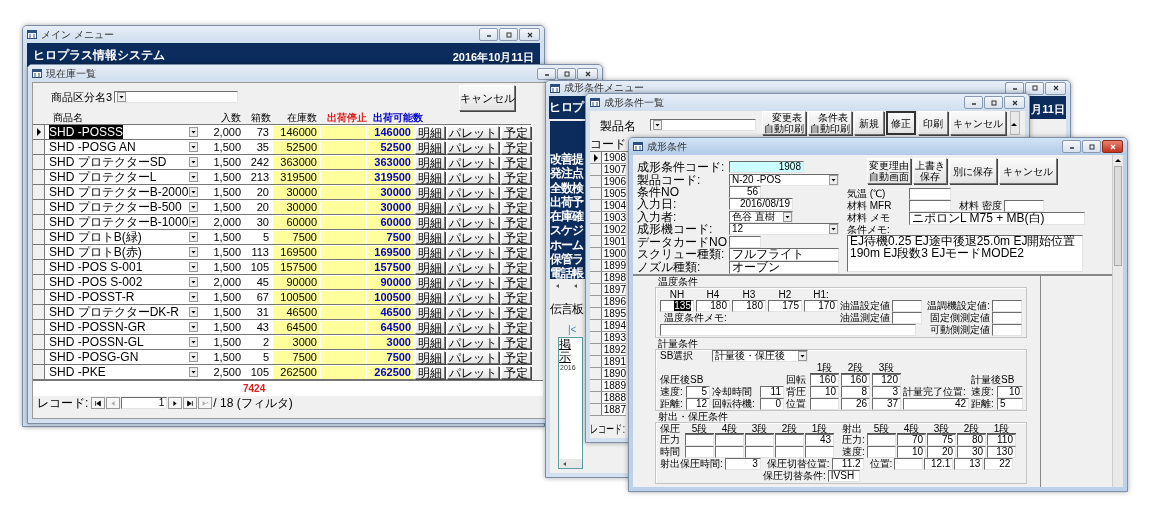 The height and width of the screenshot is (531, 1157). Describe the element at coordinates (1001, 452) in the screenshot. I see `input-field: 130` at that location.